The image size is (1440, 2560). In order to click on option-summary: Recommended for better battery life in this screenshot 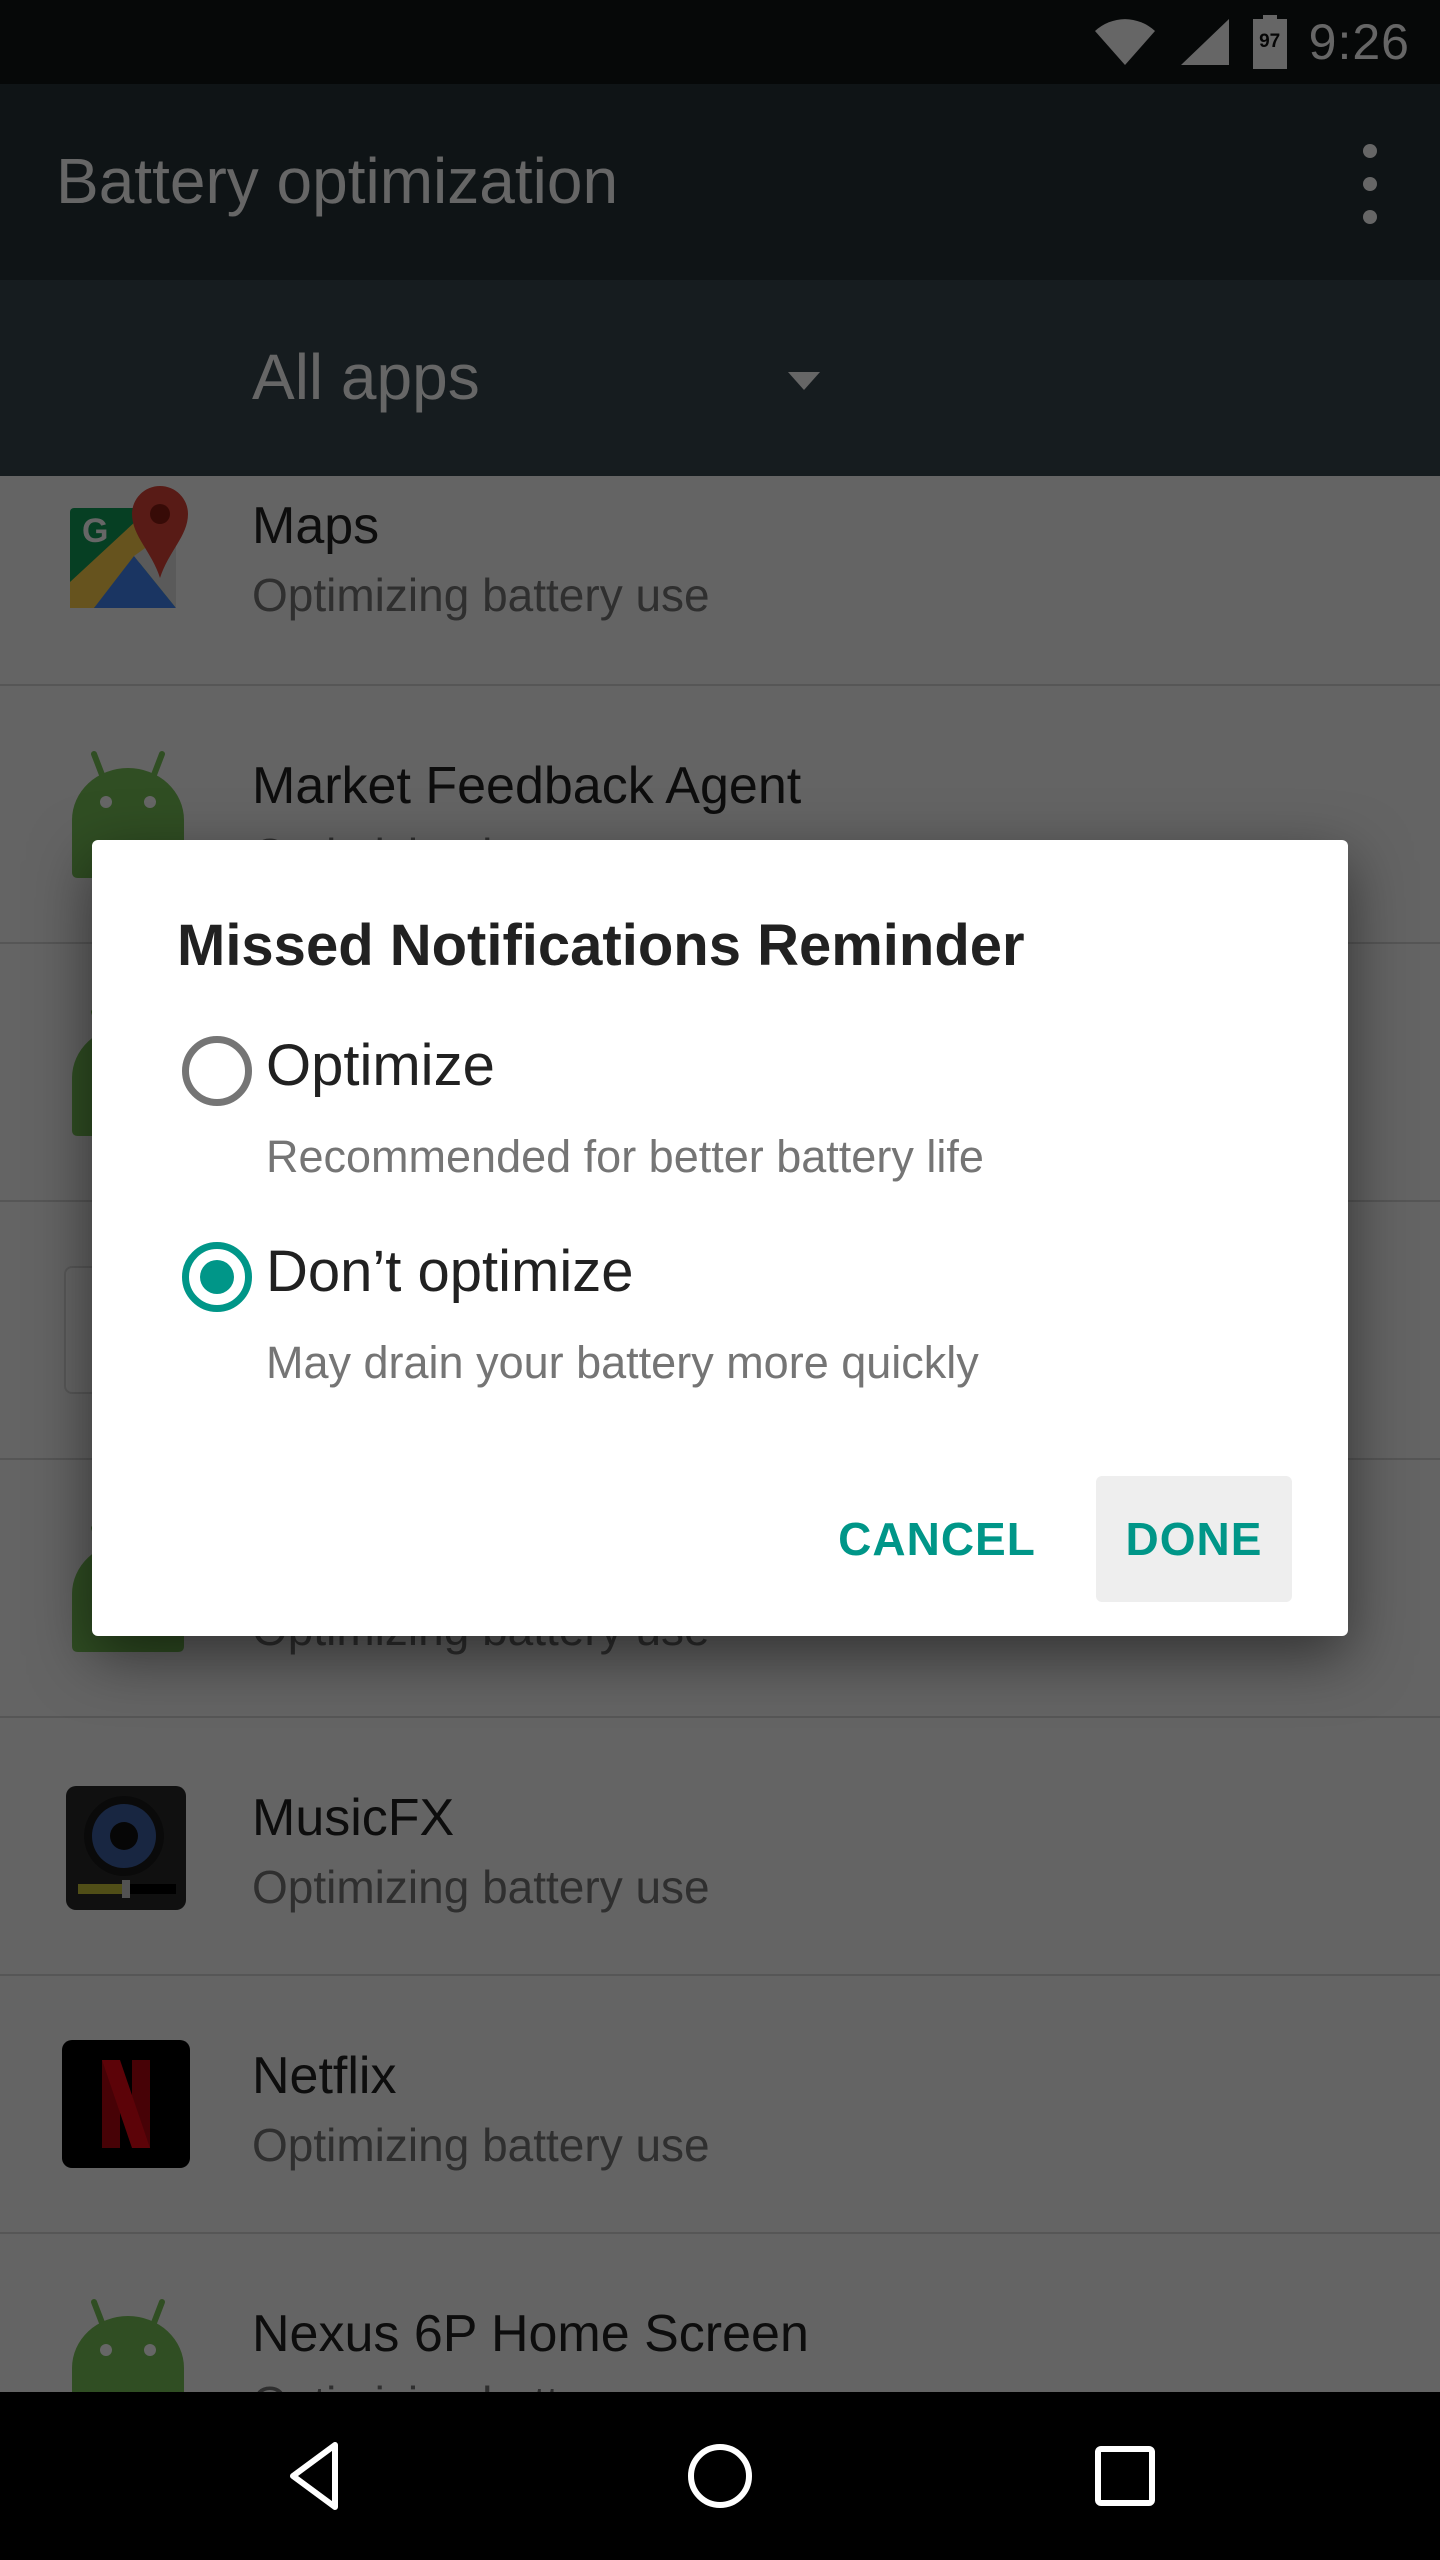, I will do `click(625, 1156)`.